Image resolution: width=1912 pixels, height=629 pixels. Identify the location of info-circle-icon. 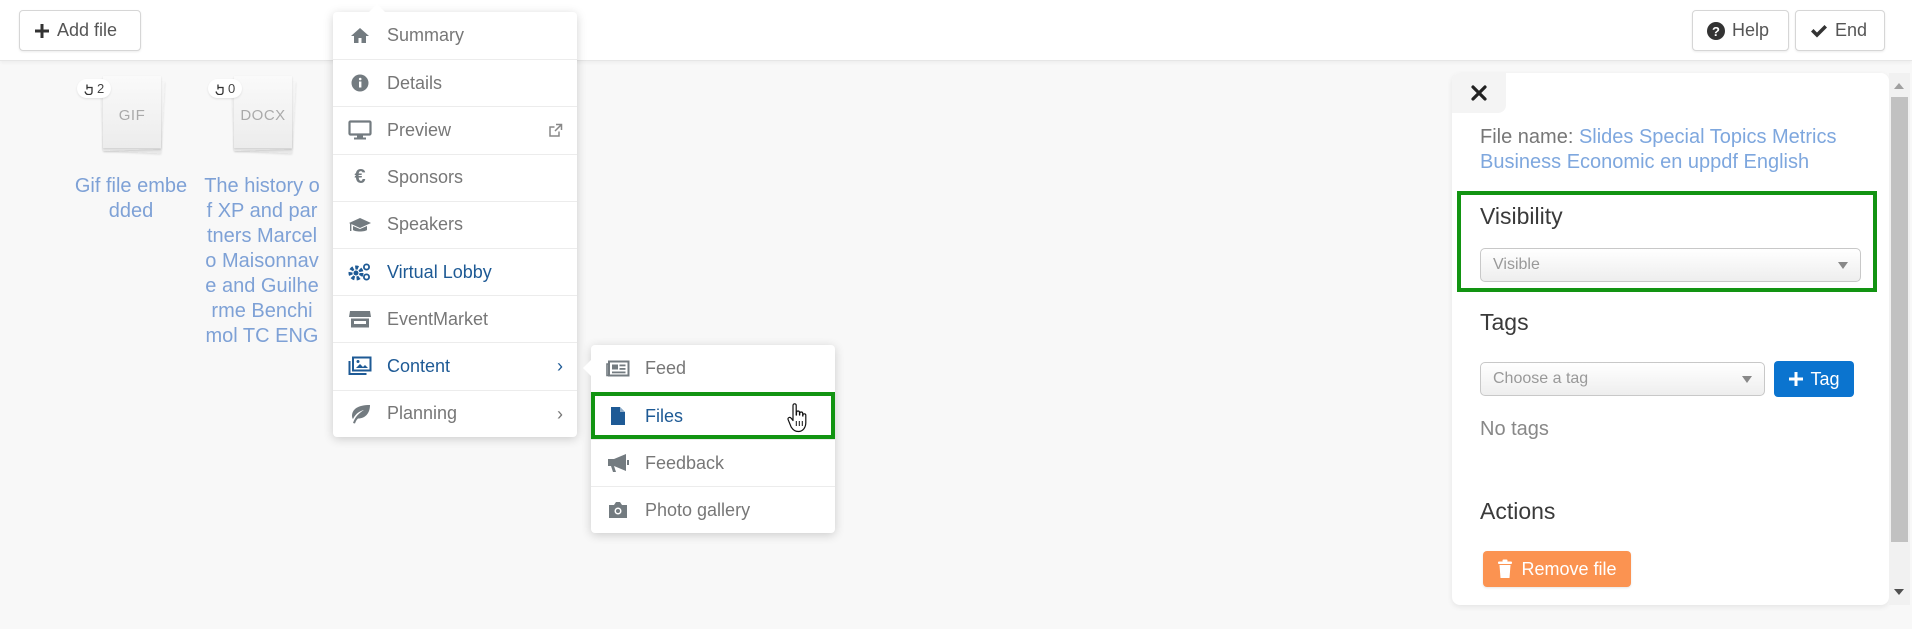
(360, 83).